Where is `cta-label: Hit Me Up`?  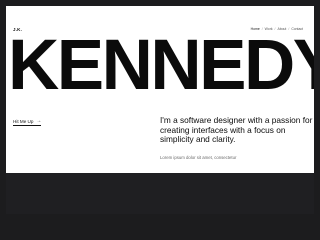 cta-label: Hit Me Up is located at coordinates (23, 121).